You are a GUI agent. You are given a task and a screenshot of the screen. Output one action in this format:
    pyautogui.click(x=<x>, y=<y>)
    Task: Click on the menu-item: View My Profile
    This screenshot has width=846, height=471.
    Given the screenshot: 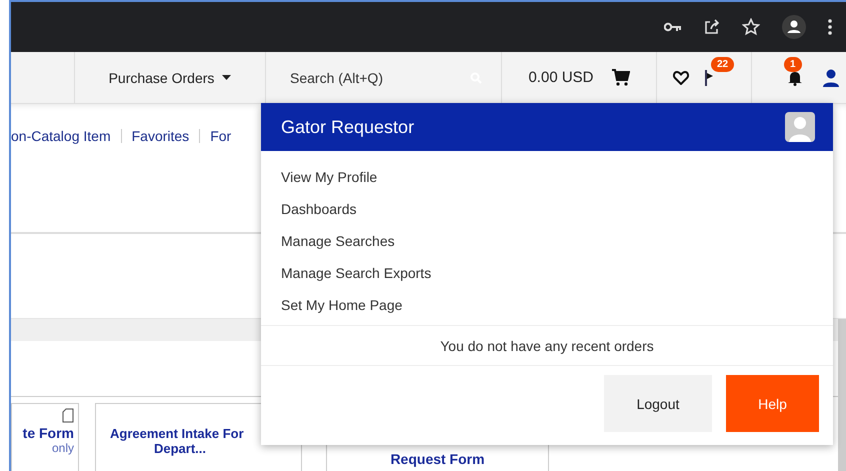 What is the action you would take?
    pyautogui.click(x=547, y=177)
    